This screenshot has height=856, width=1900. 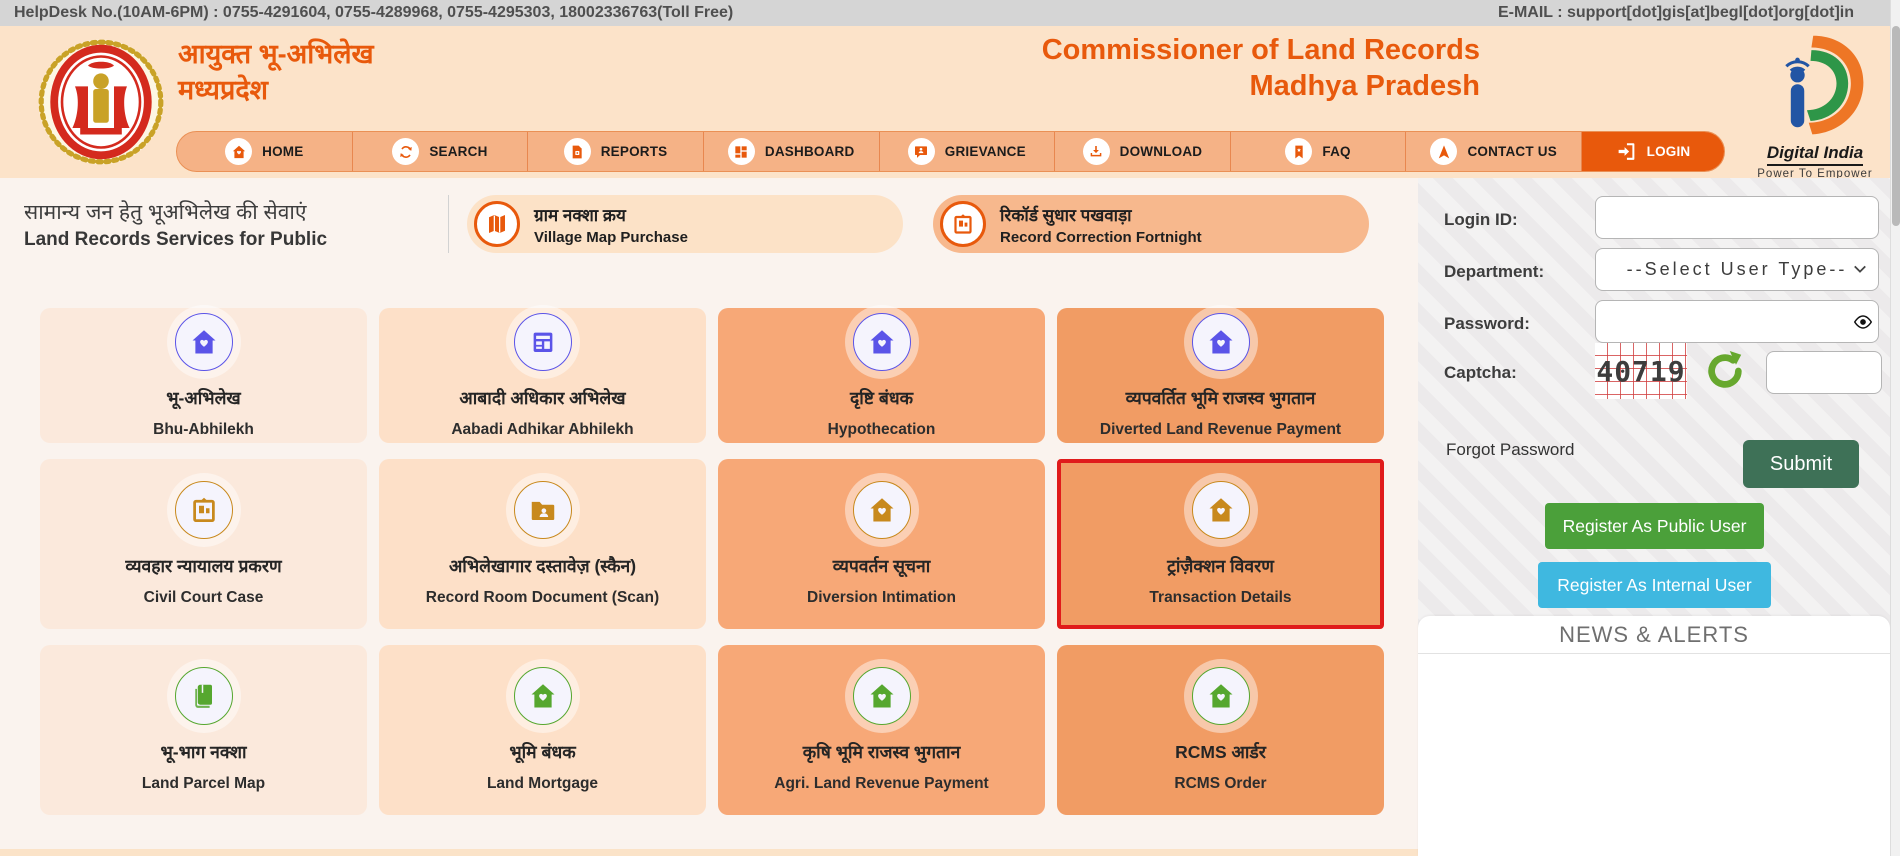 What do you see at coordinates (1319, 151) in the screenshot?
I see `nav-item-faq: FAQ` at bounding box center [1319, 151].